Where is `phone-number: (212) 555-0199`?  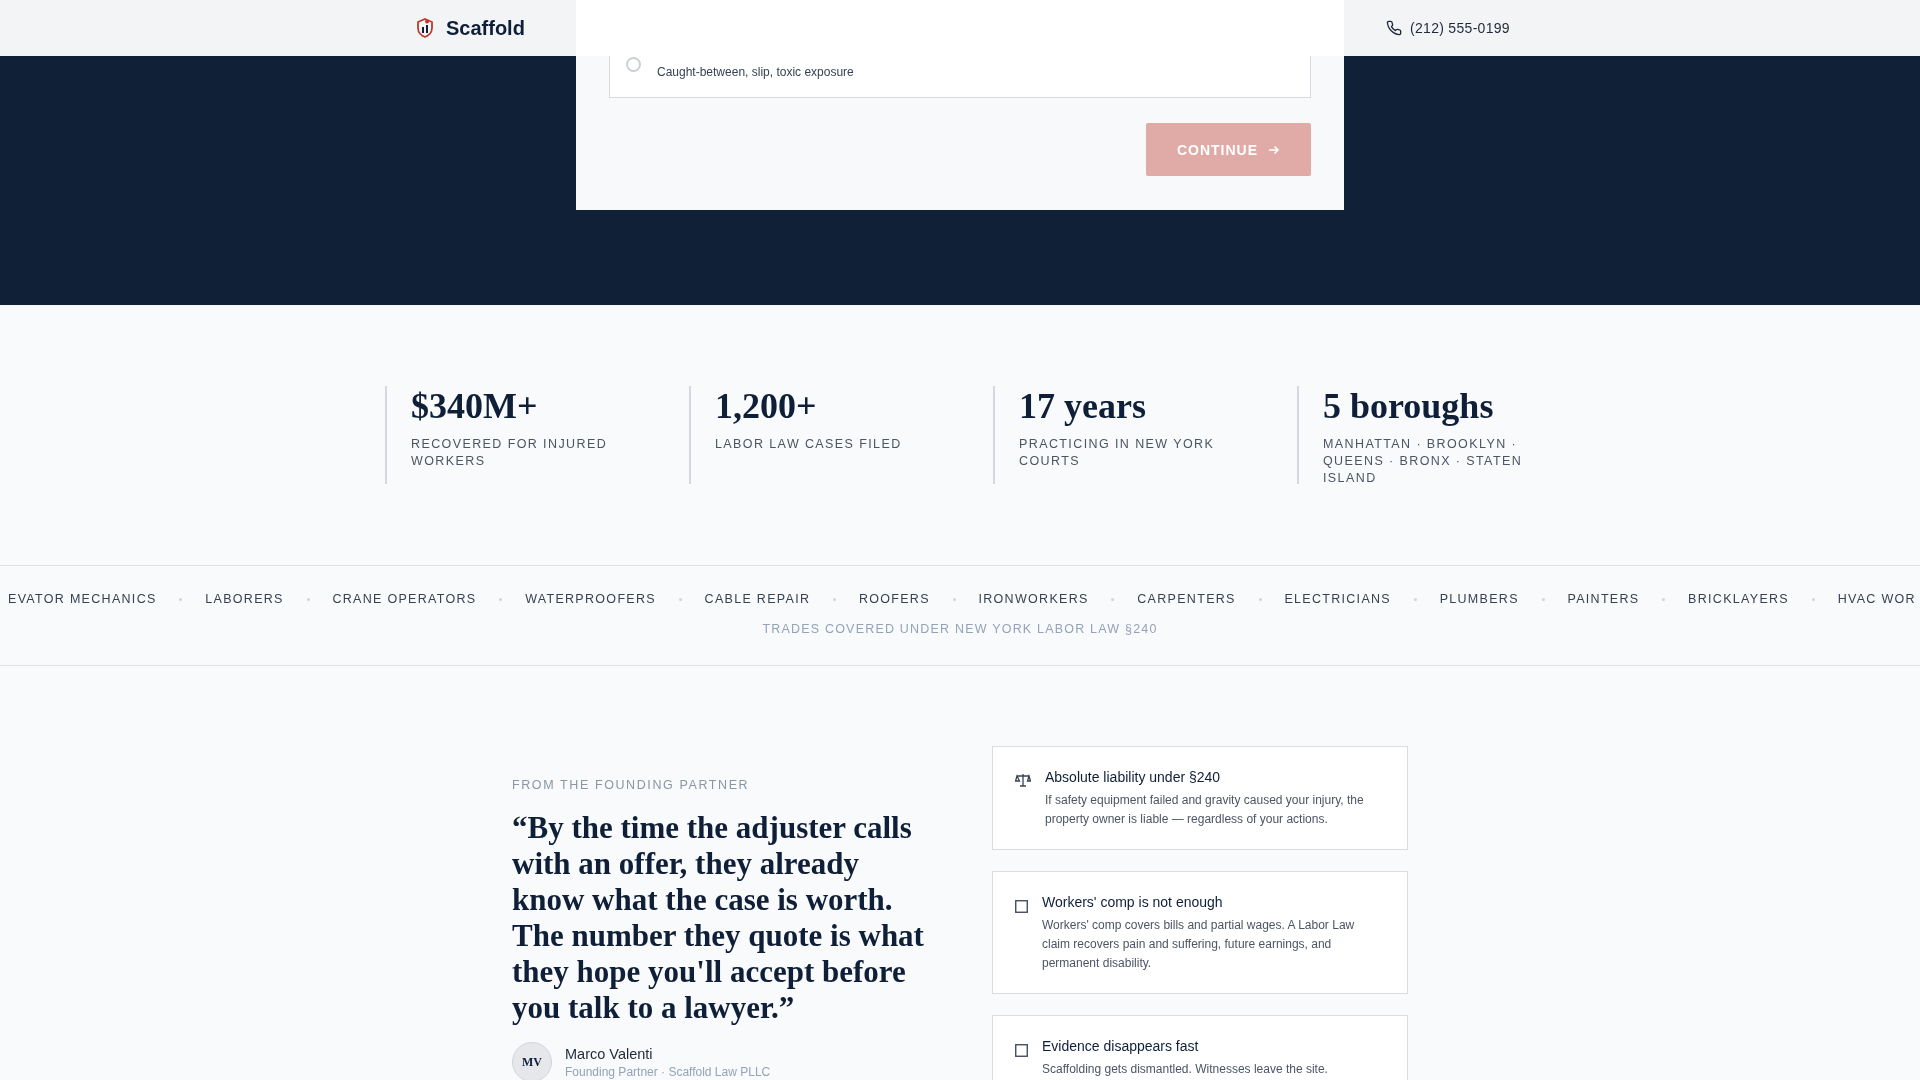
phone-number: (212) 555-0199 is located at coordinates (1460, 28).